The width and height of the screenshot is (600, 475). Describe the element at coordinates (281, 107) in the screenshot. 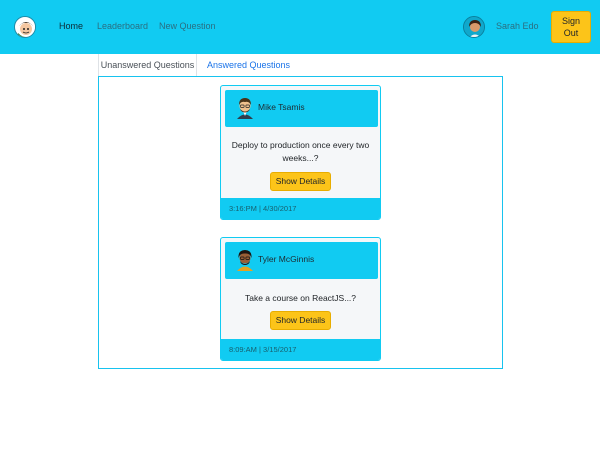

I see `question-author: Mike Tsamis` at that location.